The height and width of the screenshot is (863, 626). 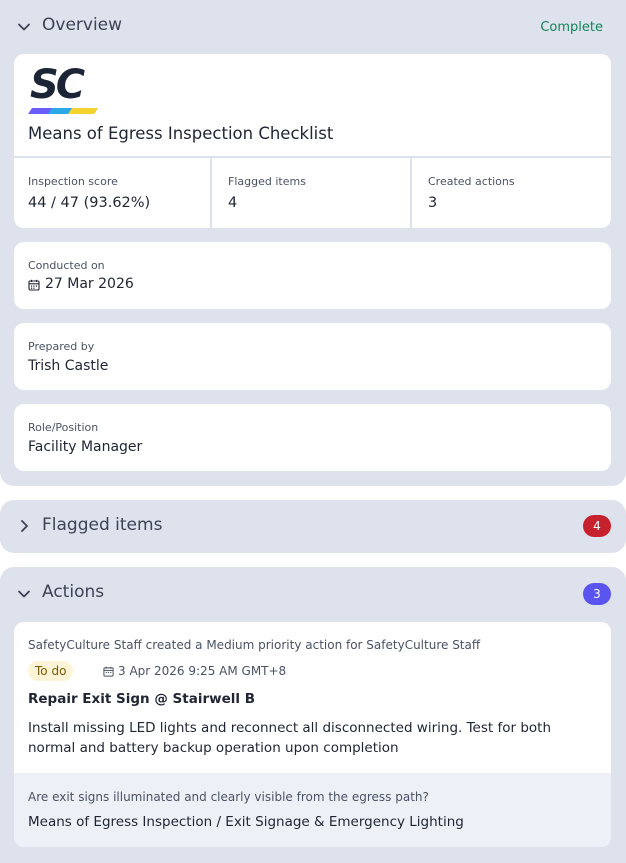 I want to click on overview-header: Overview Complete, so click(x=313, y=26).